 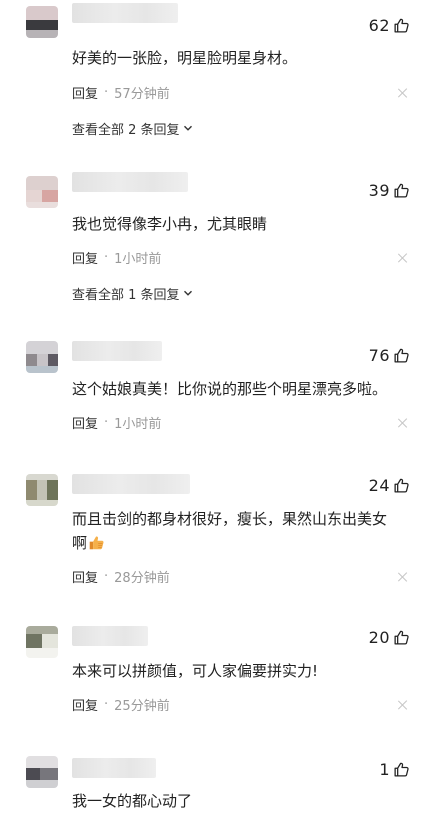 I want to click on comment-time: 57分钟前, so click(x=142, y=94).